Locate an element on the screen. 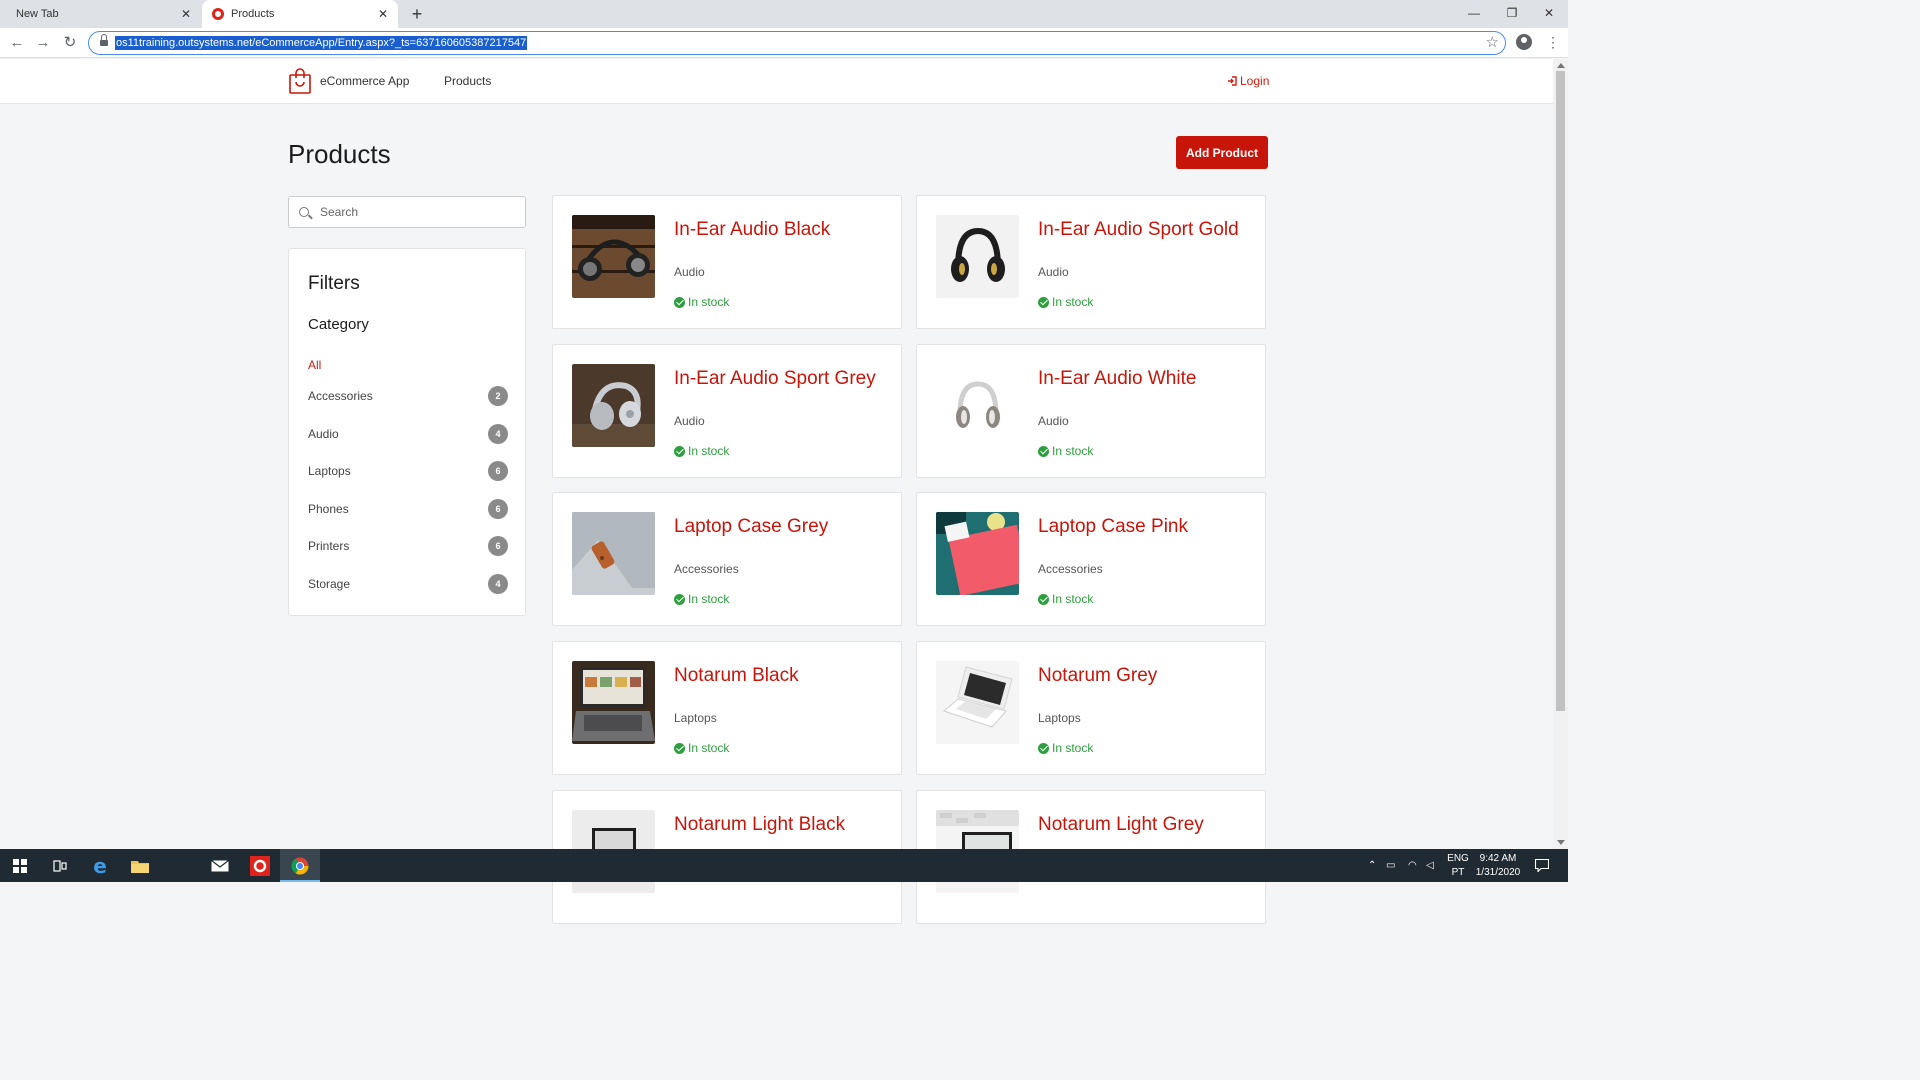 Image resolution: width=1920 pixels, height=1080 pixels. category-filter-storage: Storage 4 is located at coordinates (408, 584).